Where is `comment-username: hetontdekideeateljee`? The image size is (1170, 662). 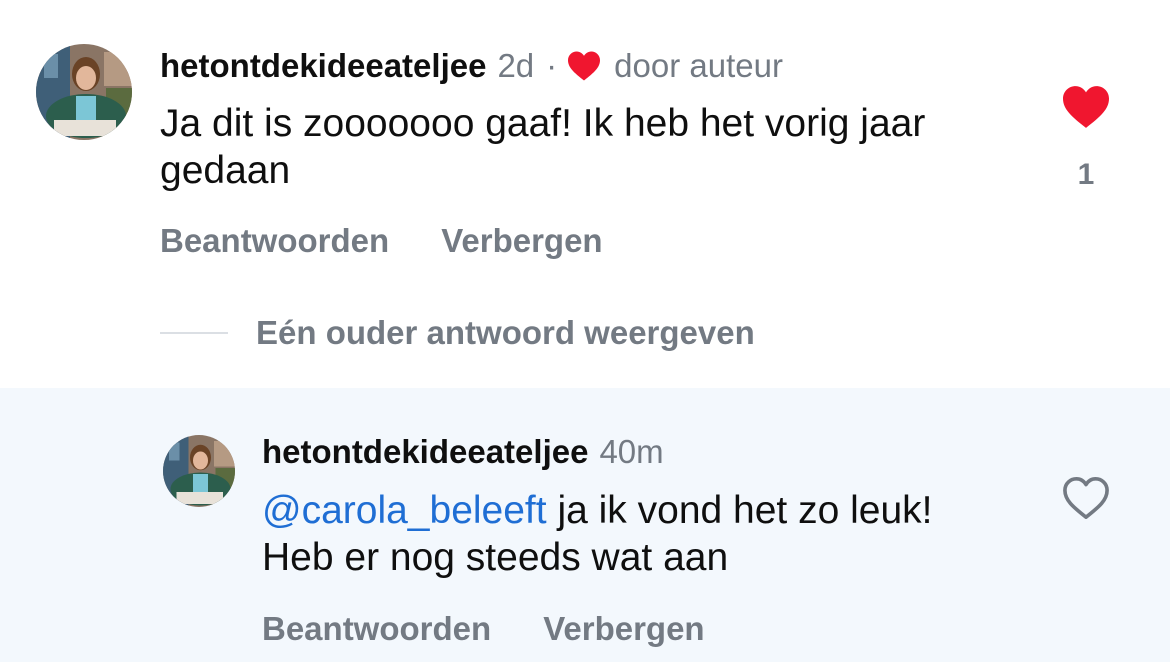 comment-username: hetontdekideeateljee is located at coordinates (323, 66).